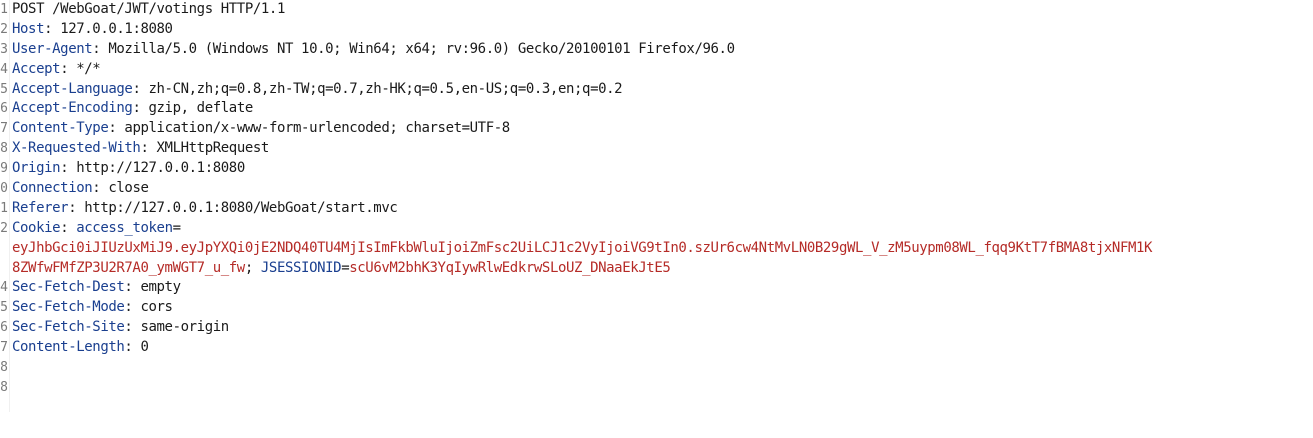 Image resolution: width=1313 pixels, height=438 pixels. Describe the element at coordinates (656, 288) in the screenshot. I see `header-line: 4 Sec-Fetch-Dest: empty` at that location.